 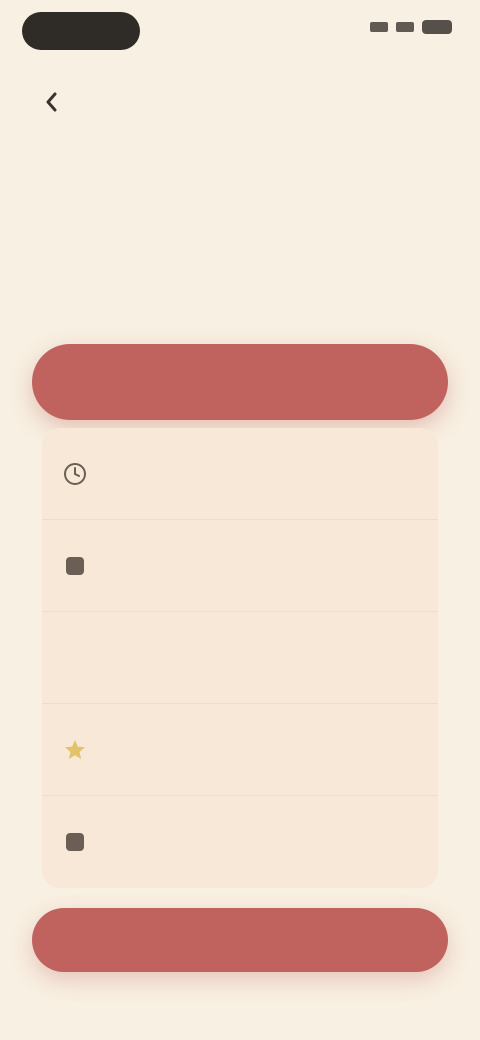 I want to click on wifi-icon, so click(x=405, y=27).